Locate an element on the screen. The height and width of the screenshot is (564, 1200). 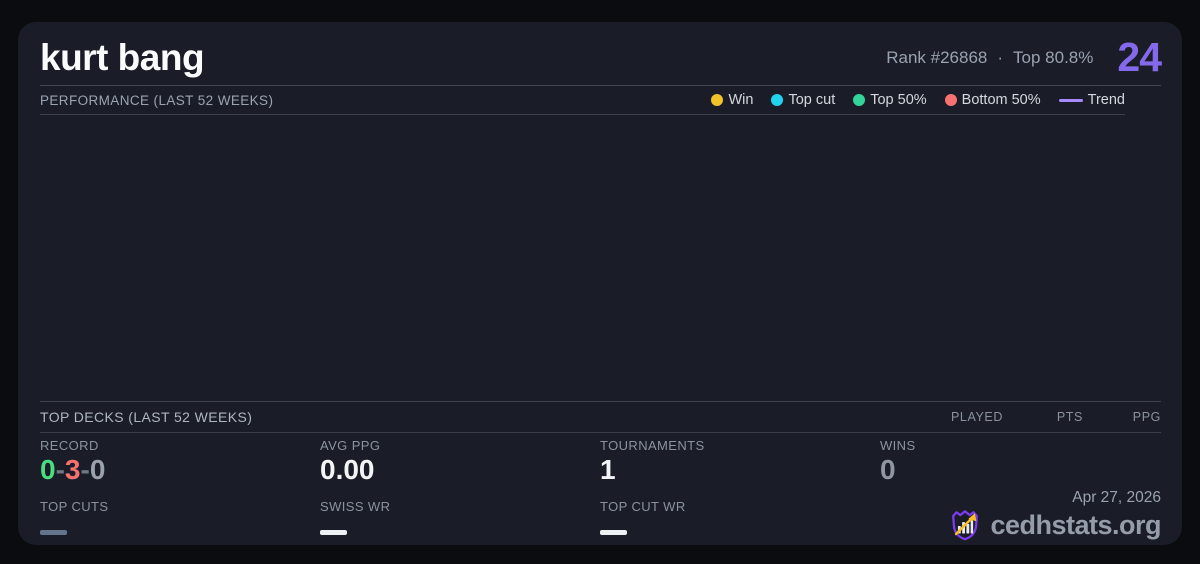
rank-text: Rank #26868 is located at coordinates (937, 57).